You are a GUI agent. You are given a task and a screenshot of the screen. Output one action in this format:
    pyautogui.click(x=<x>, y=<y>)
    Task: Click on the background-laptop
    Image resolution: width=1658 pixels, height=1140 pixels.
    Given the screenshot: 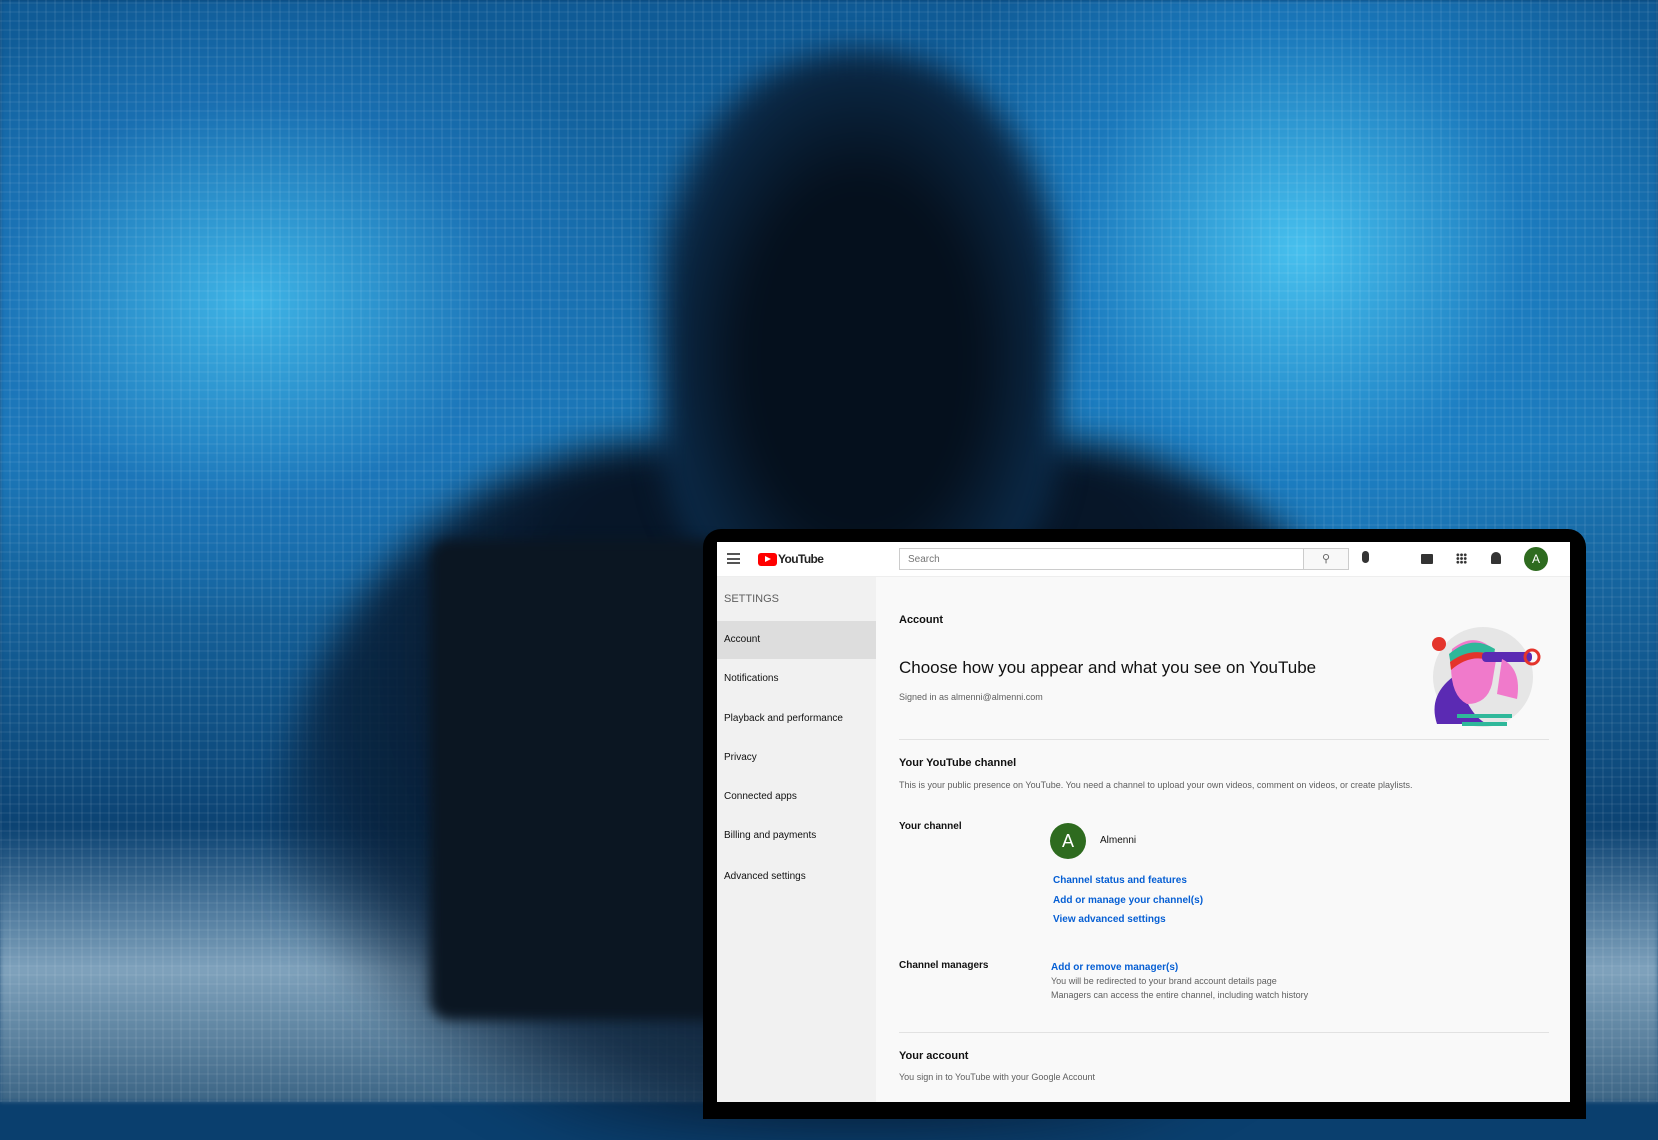 What is the action you would take?
    pyautogui.click(x=580, y=780)
    